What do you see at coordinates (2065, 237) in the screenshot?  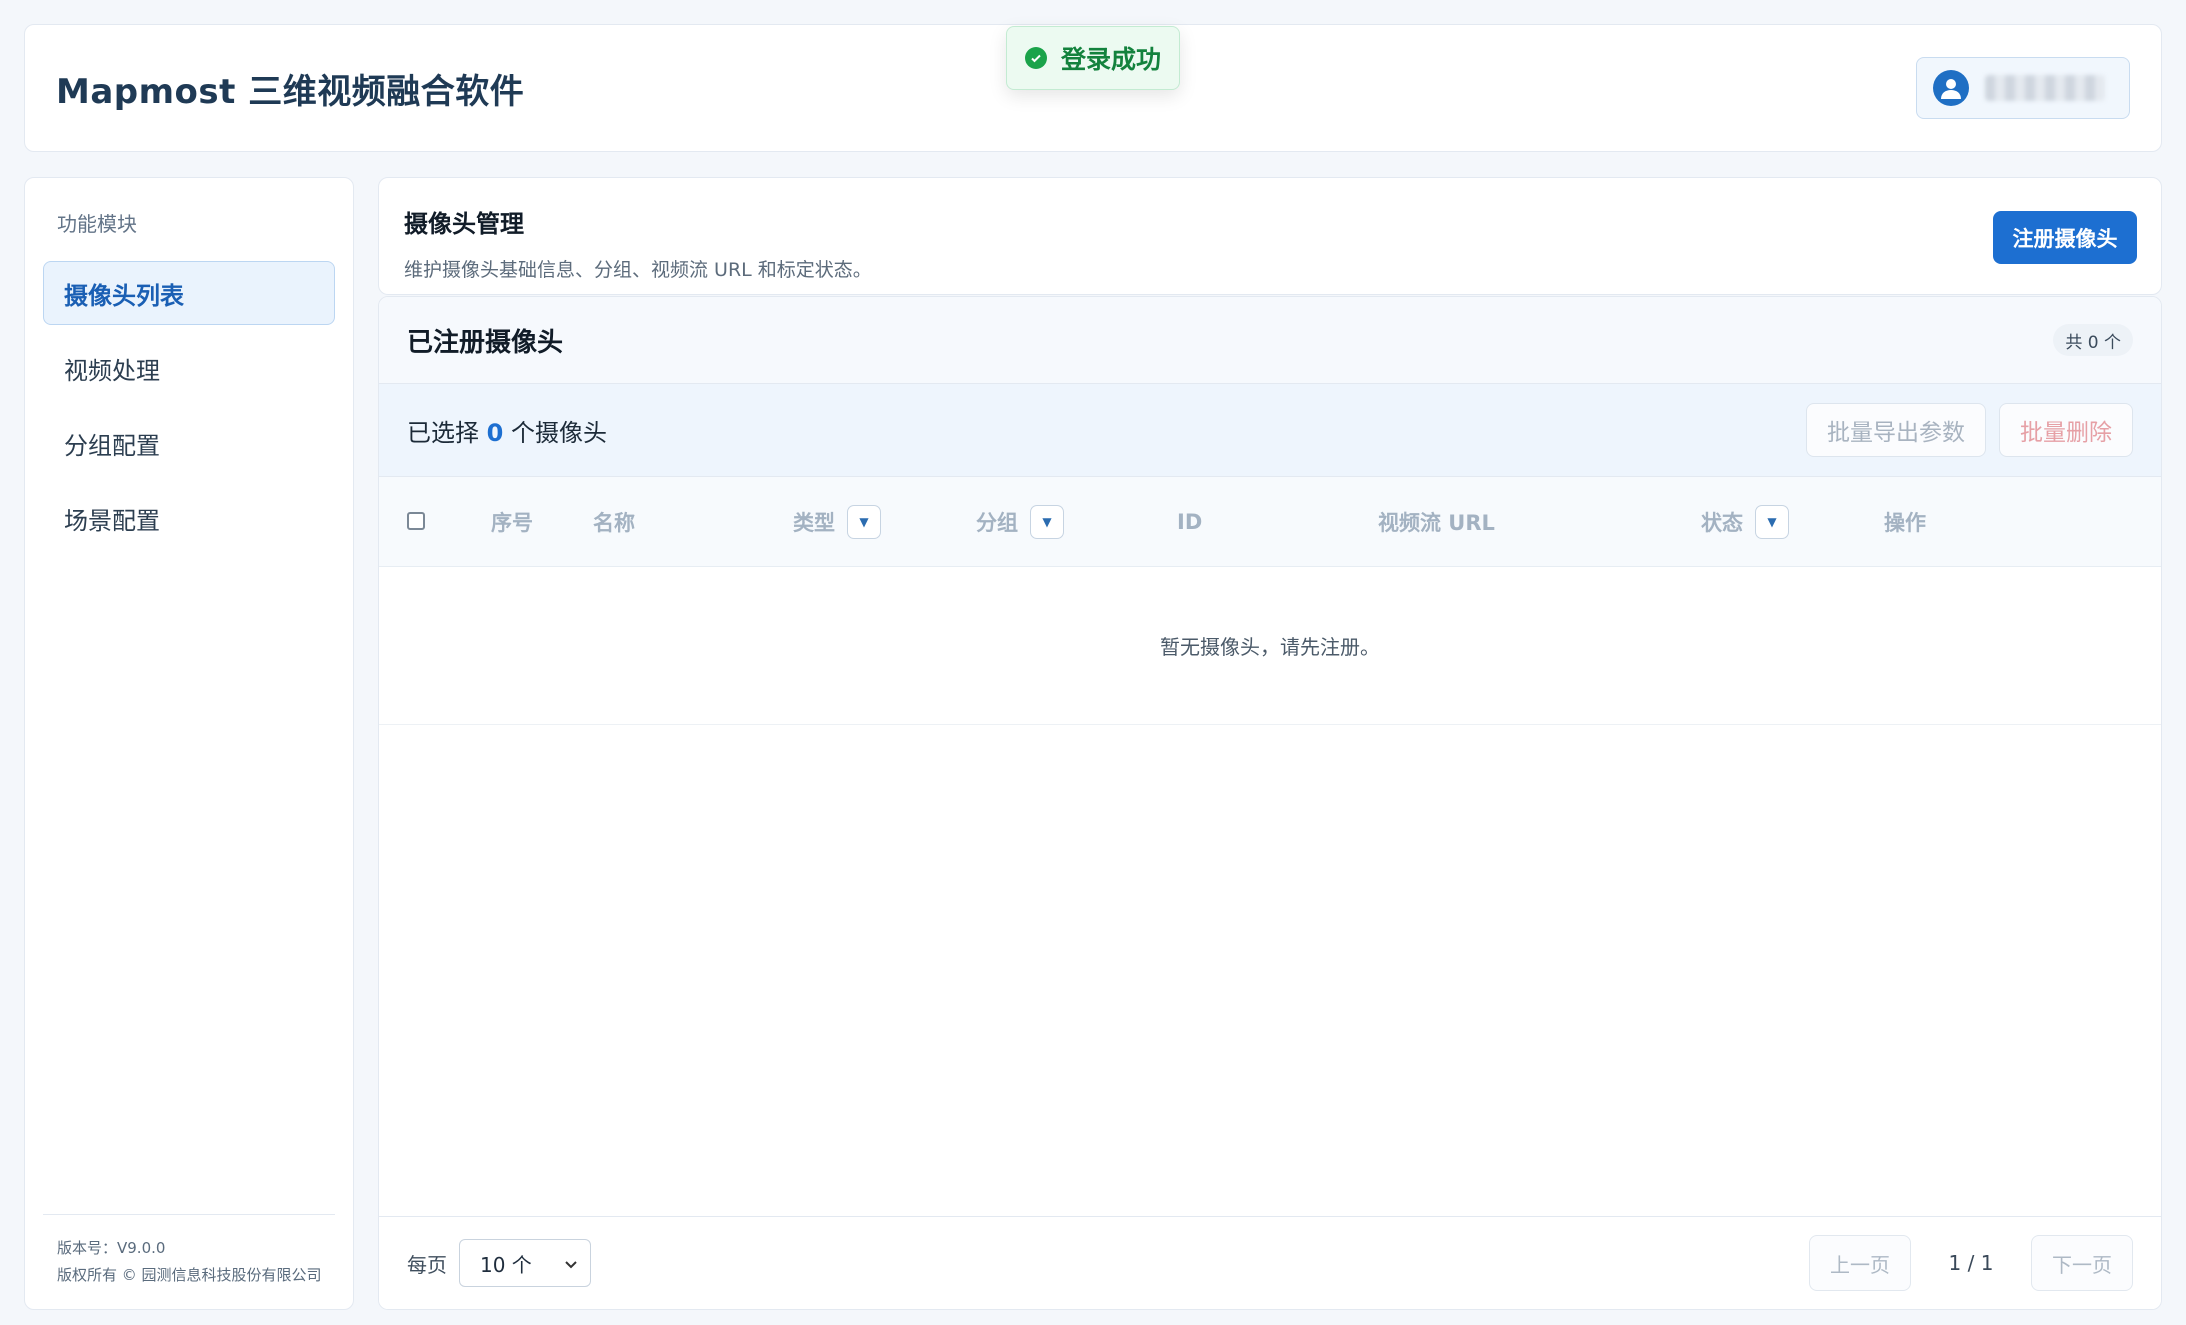 I see `register-camera-button: 注册摄像头` at bounding box center [2065, 237].